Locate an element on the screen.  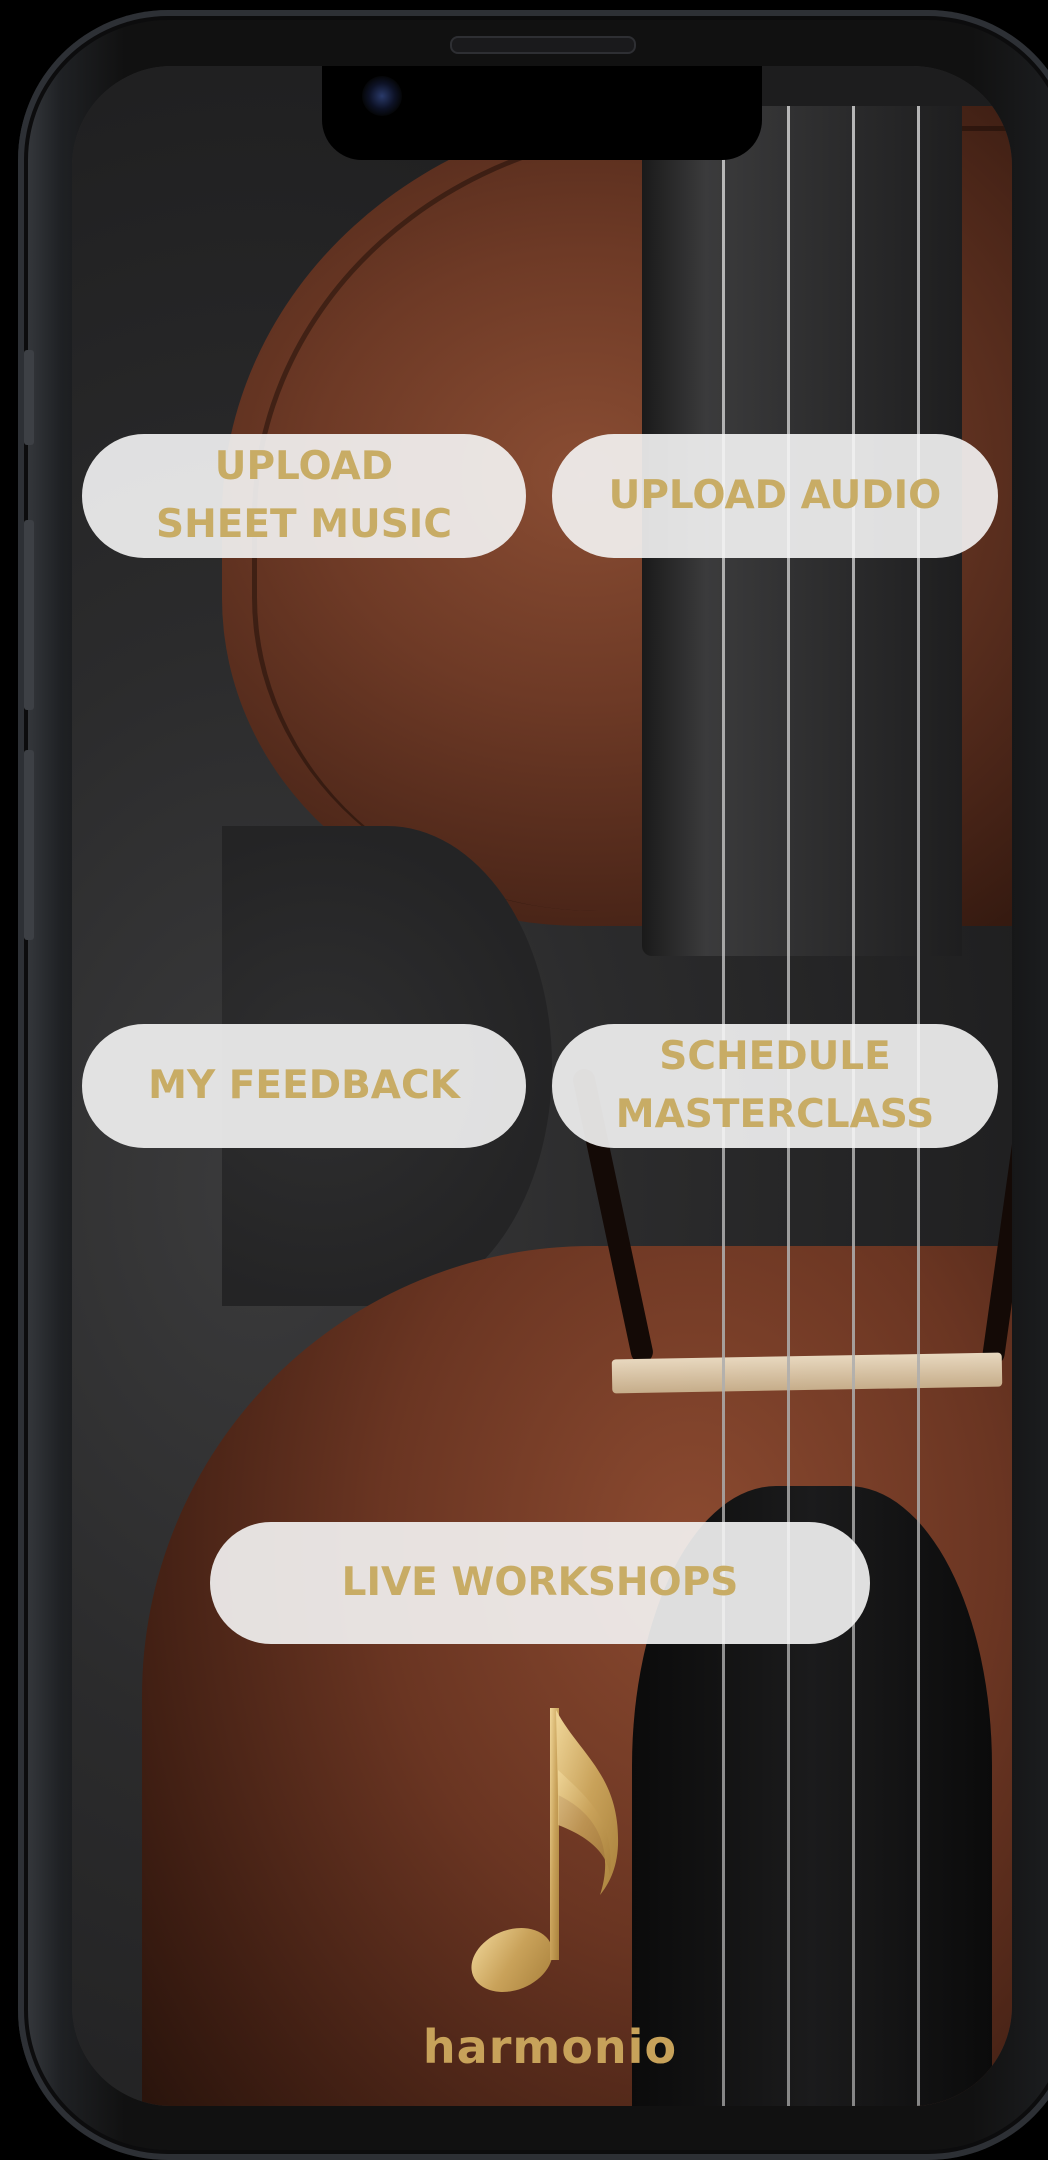
violin-bridge is located at coordinates (807, 1373).